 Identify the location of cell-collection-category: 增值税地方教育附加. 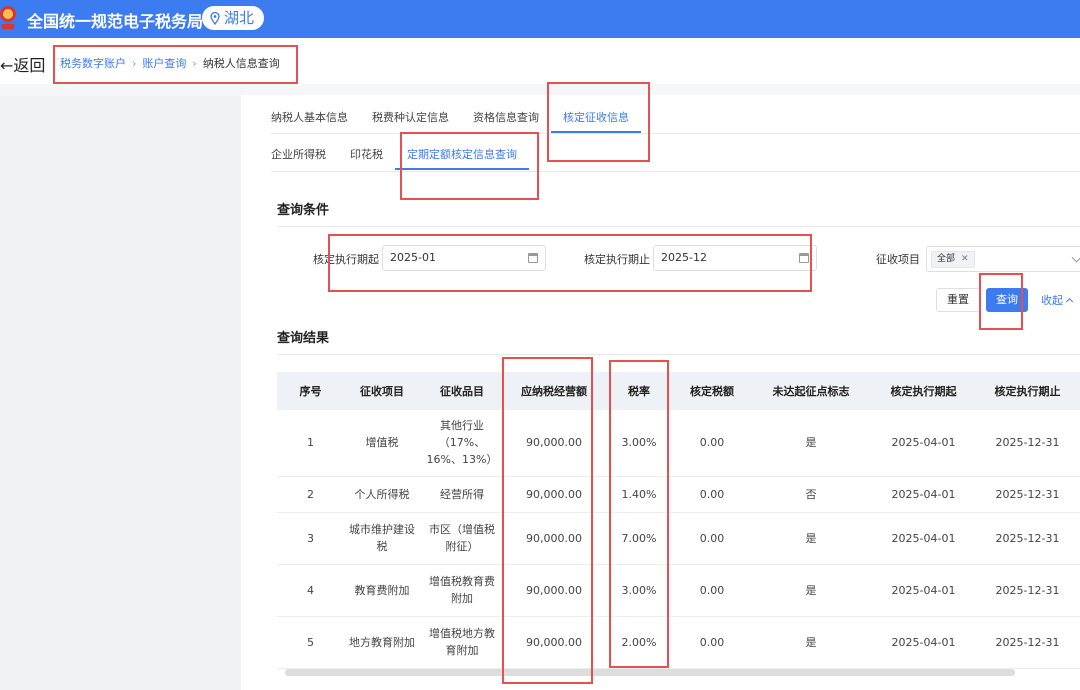
(462, 642).